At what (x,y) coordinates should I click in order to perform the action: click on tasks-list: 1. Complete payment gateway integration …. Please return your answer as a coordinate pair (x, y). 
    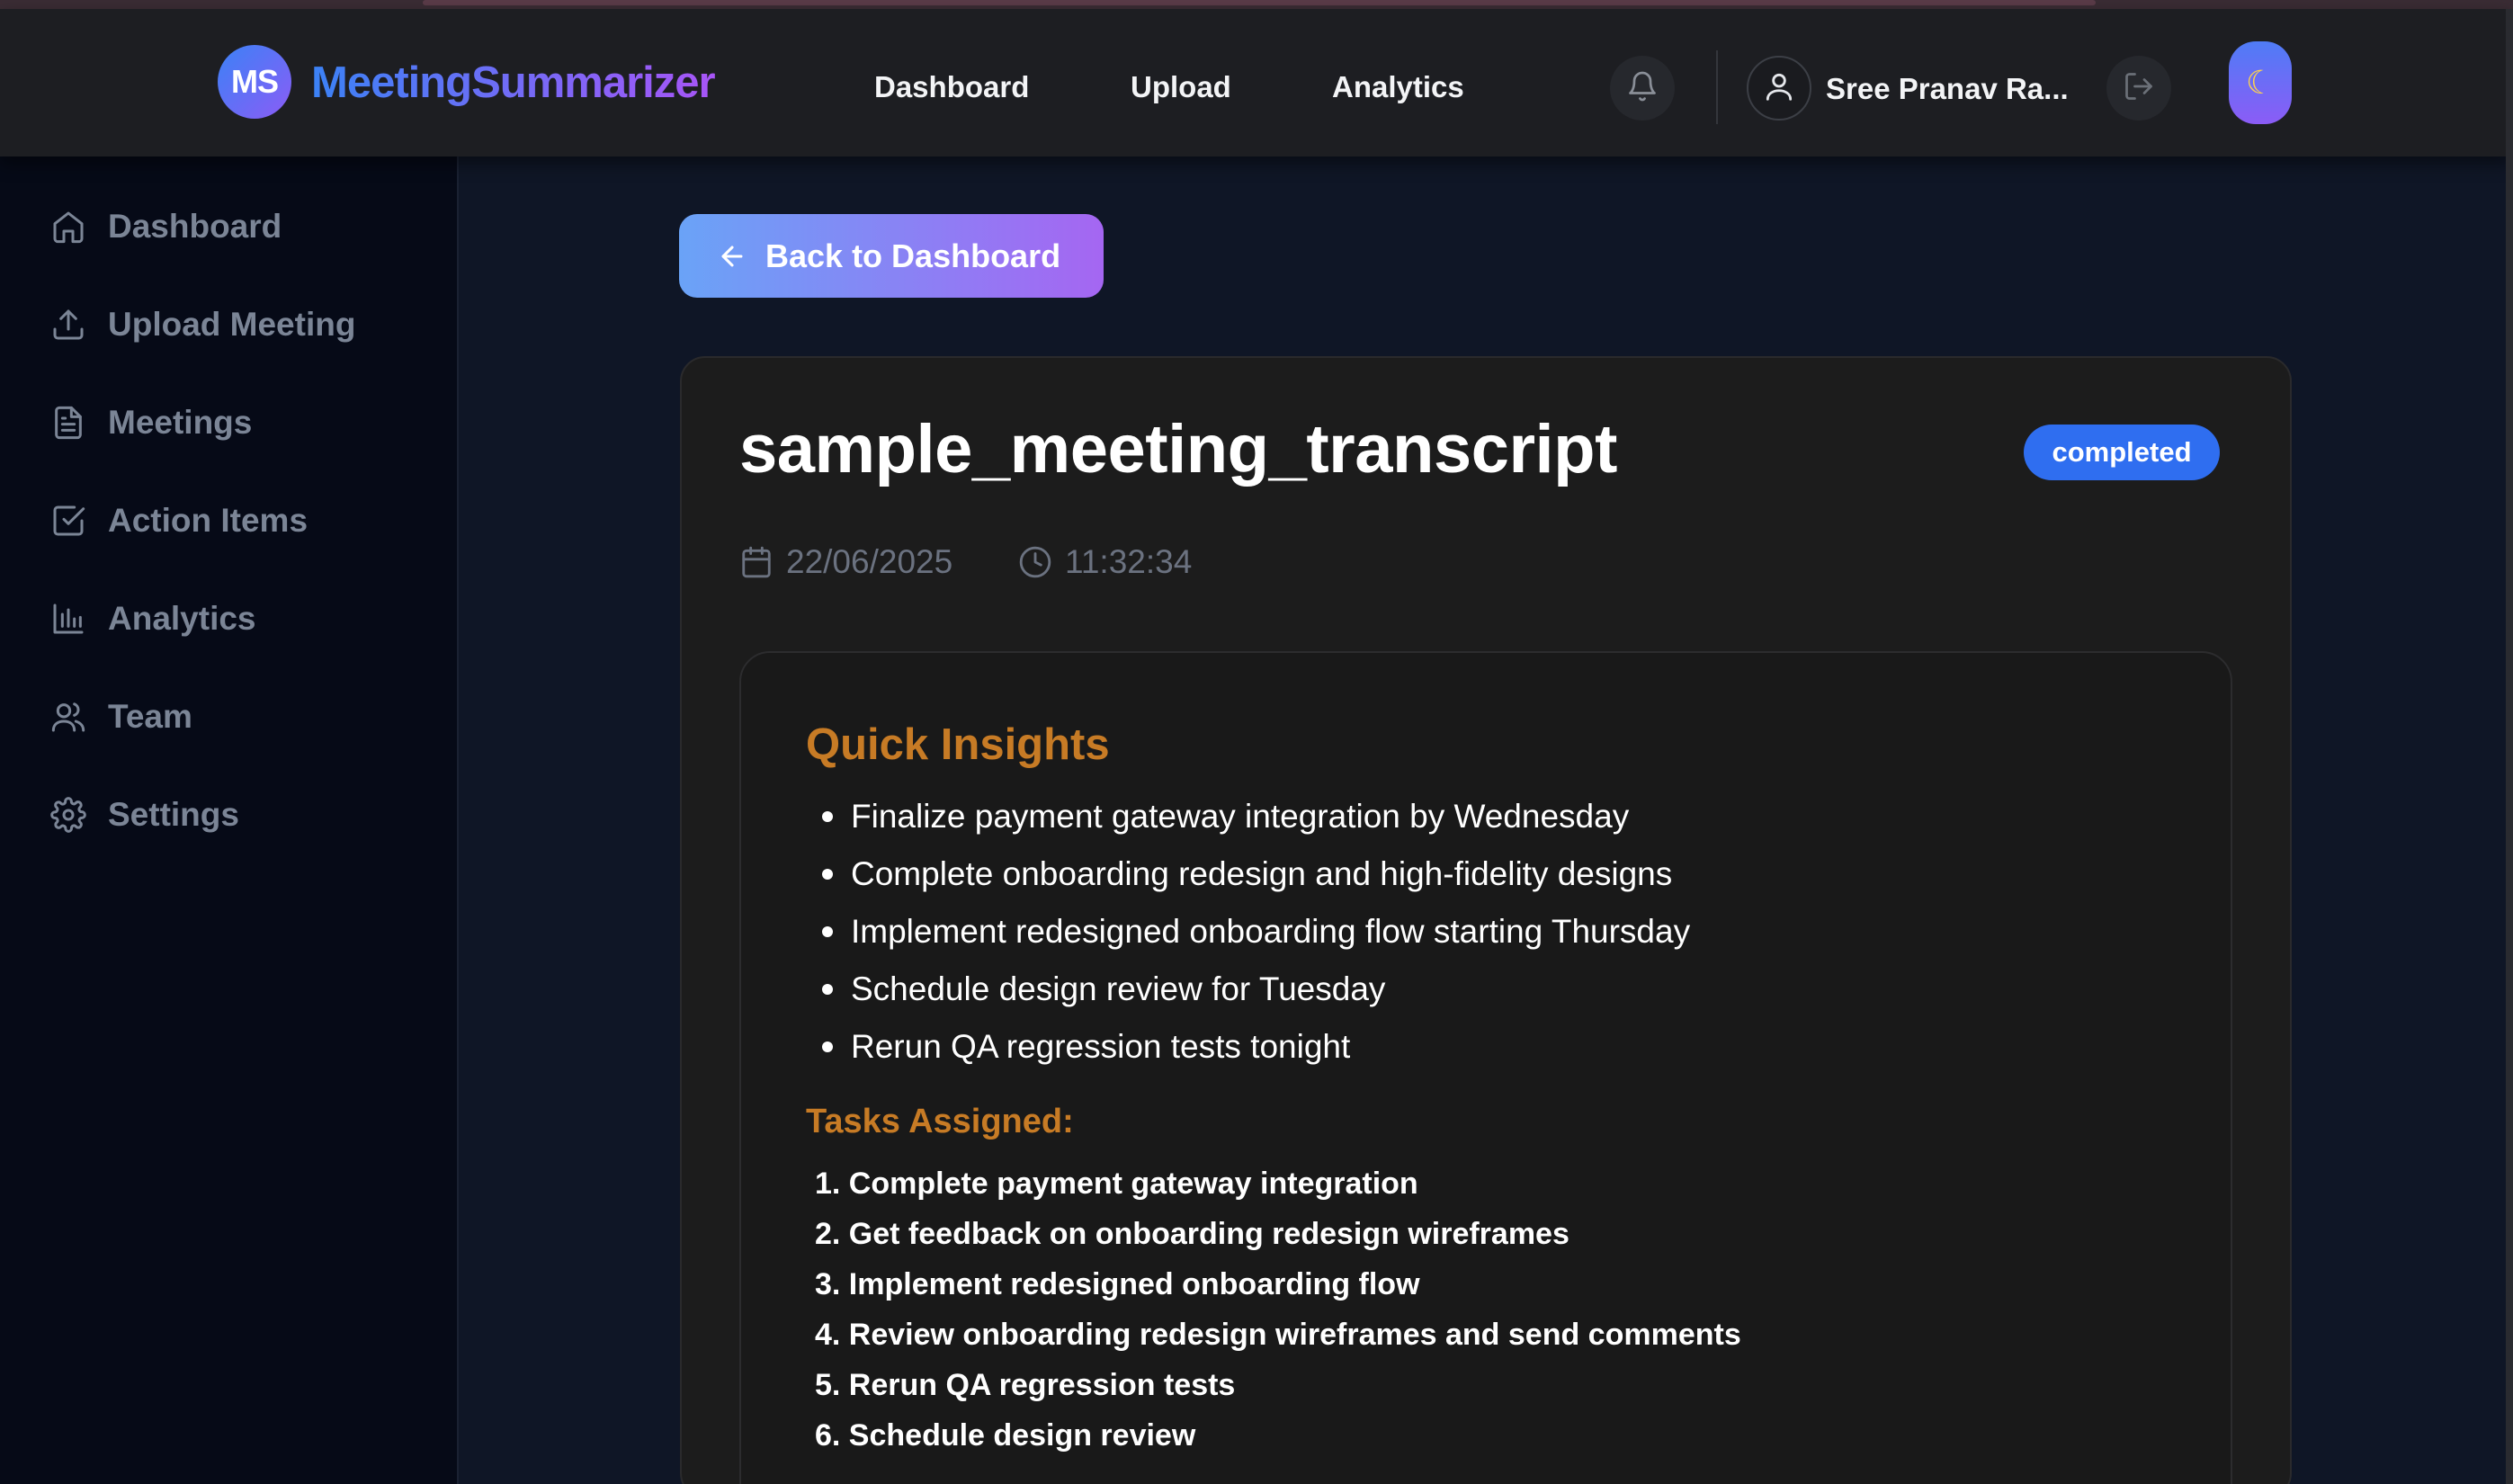
    Looking at the image, I should click on (1278, 1309).